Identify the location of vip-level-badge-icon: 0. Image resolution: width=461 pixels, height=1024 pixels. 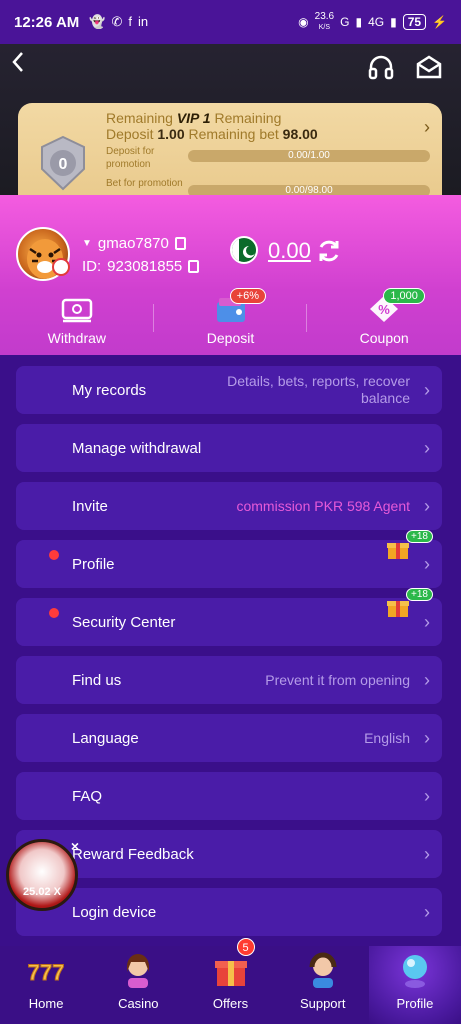
(63, 163).